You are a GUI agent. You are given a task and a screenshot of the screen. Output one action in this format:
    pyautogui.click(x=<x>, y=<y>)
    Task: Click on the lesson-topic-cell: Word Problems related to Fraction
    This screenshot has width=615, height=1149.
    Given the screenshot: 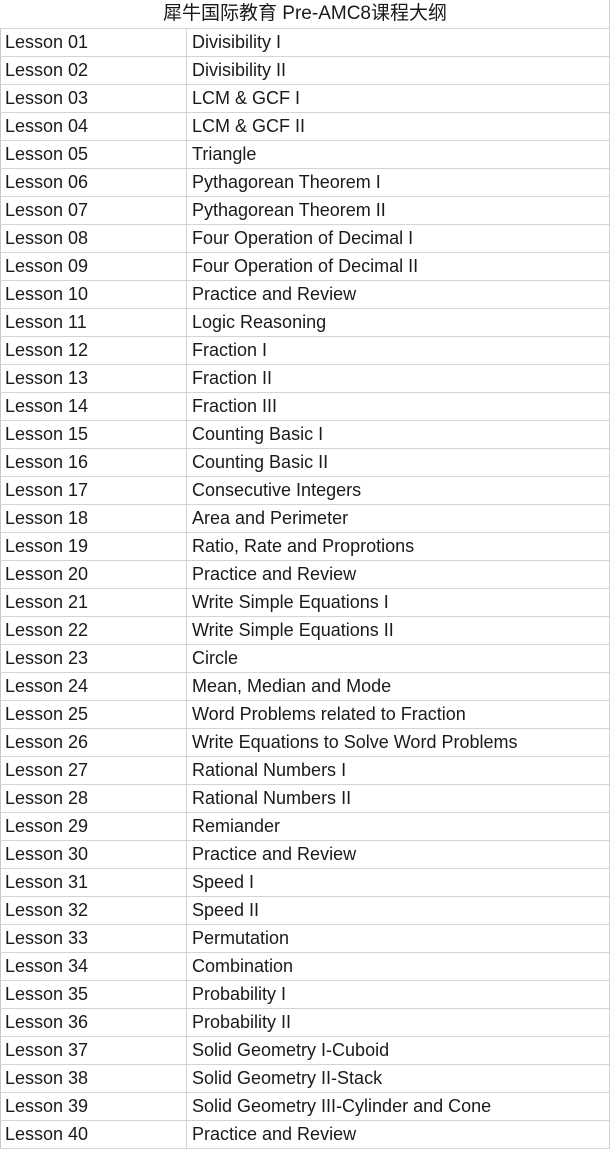 What is the action you would take?
    pyautogui.click(x=398, y=714)
    